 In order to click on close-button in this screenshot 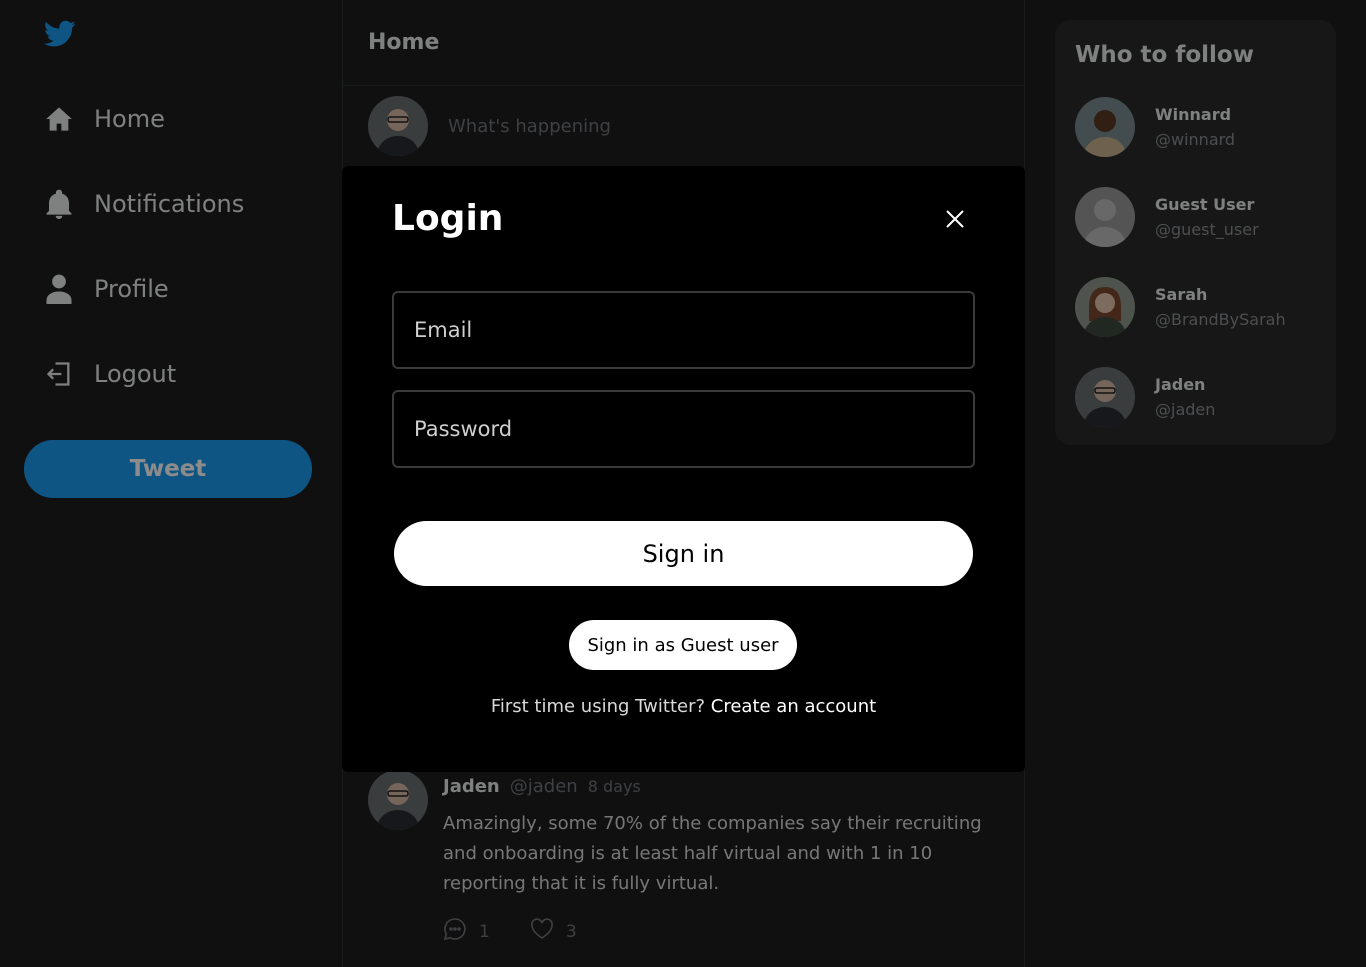, I will do `click(955, 220)`.